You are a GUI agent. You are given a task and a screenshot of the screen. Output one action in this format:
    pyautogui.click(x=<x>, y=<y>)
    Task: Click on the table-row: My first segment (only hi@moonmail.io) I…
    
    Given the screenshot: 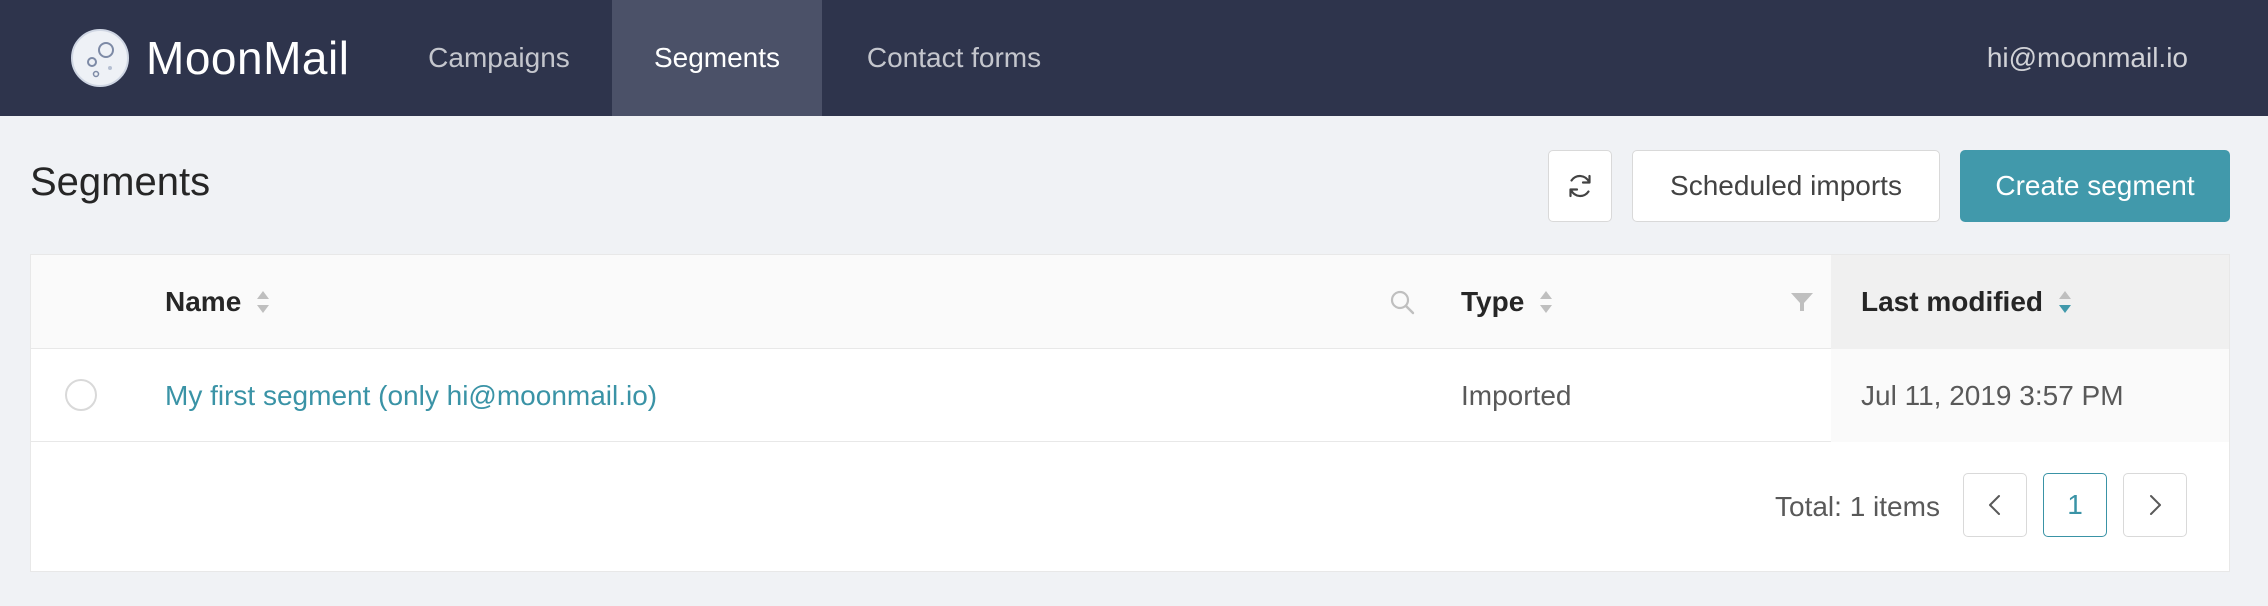 What is the action you would take?
    pyautogui.click(x=1130, y=395)
    